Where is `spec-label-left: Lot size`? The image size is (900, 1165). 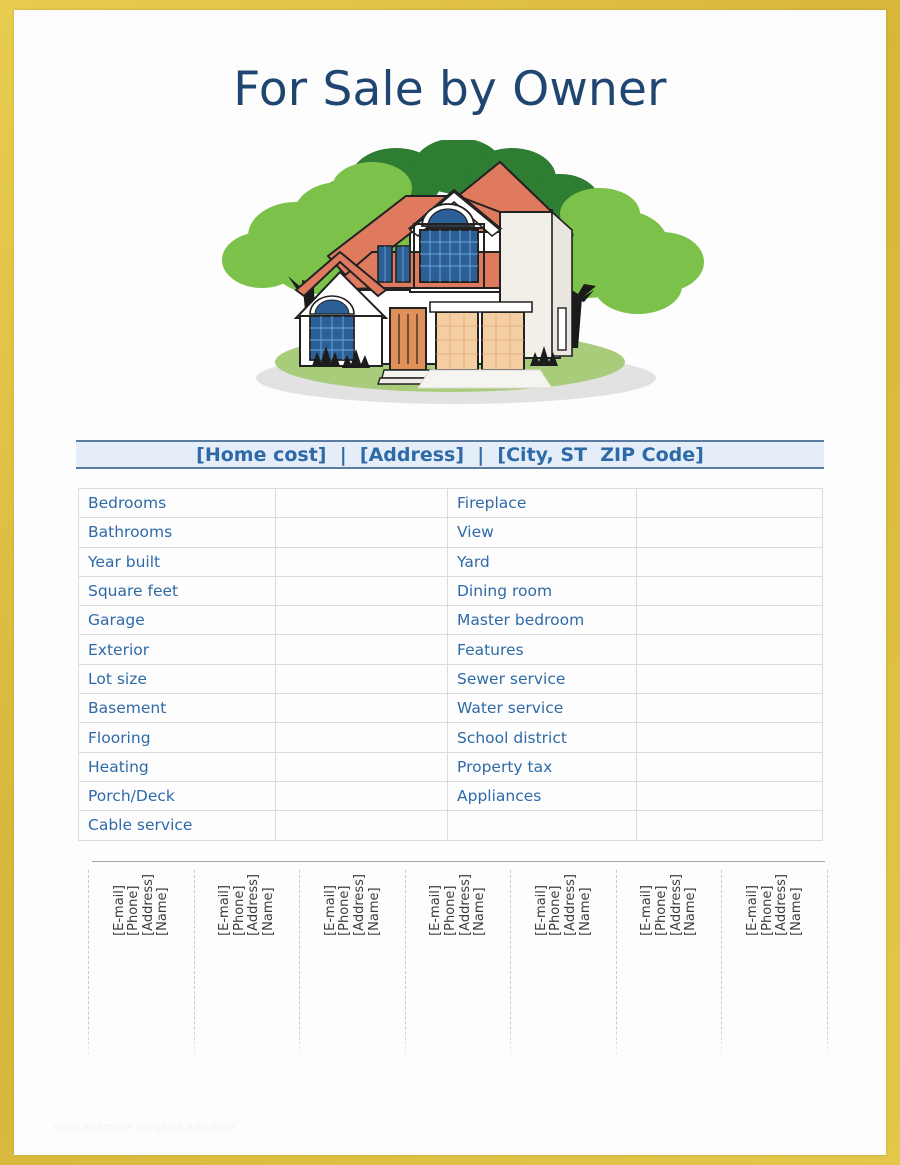 spec-label-left: Lot size is located at coordinates (177, 679).